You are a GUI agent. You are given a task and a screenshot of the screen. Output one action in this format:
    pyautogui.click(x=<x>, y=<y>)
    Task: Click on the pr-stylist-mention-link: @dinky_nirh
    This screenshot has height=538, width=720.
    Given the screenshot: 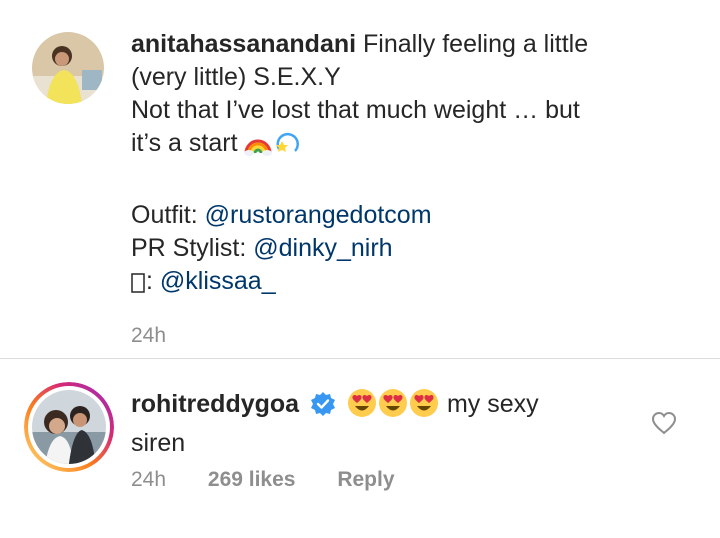 What is the action you would take?
    pyautogui.click(x=322, y=248)
    